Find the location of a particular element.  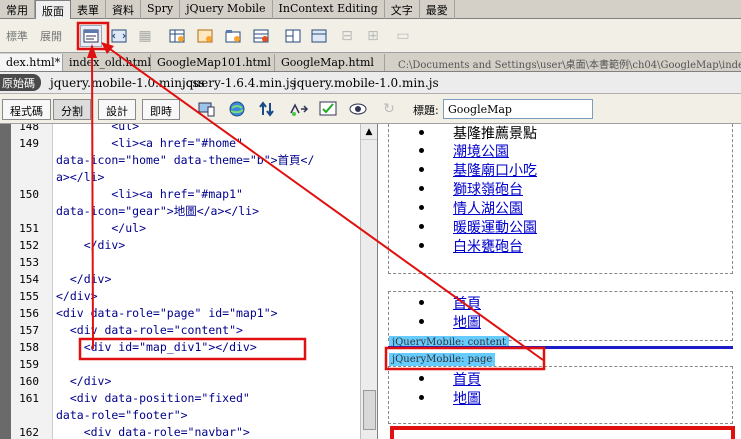

w3c-validation-icon is located at coordinates (299, 109).